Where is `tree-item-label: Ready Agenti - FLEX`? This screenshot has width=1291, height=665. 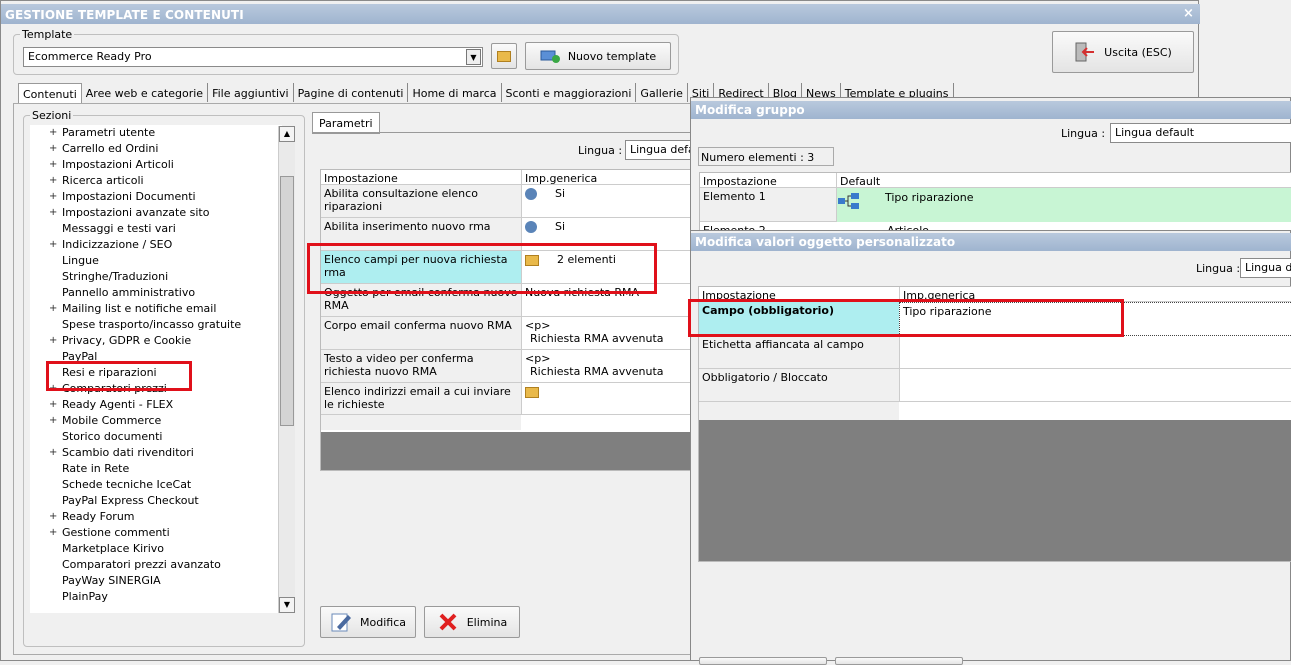 tree-item-label: Ready Agenti - FLEX is located at coordinates (118, 404).